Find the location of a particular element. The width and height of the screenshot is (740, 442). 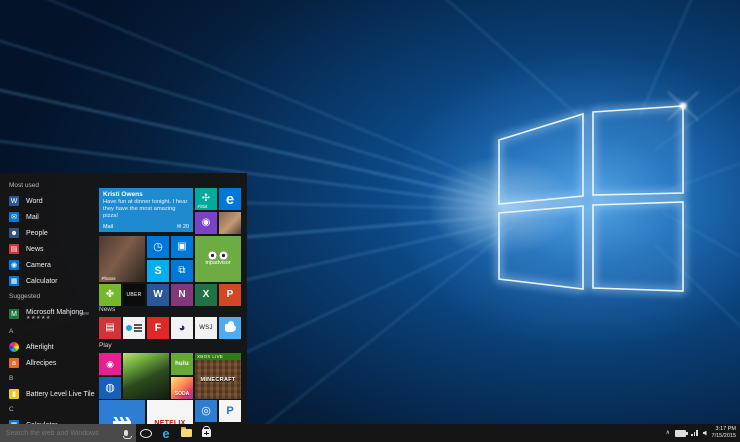

store-button is located at coordinates (206, 433).